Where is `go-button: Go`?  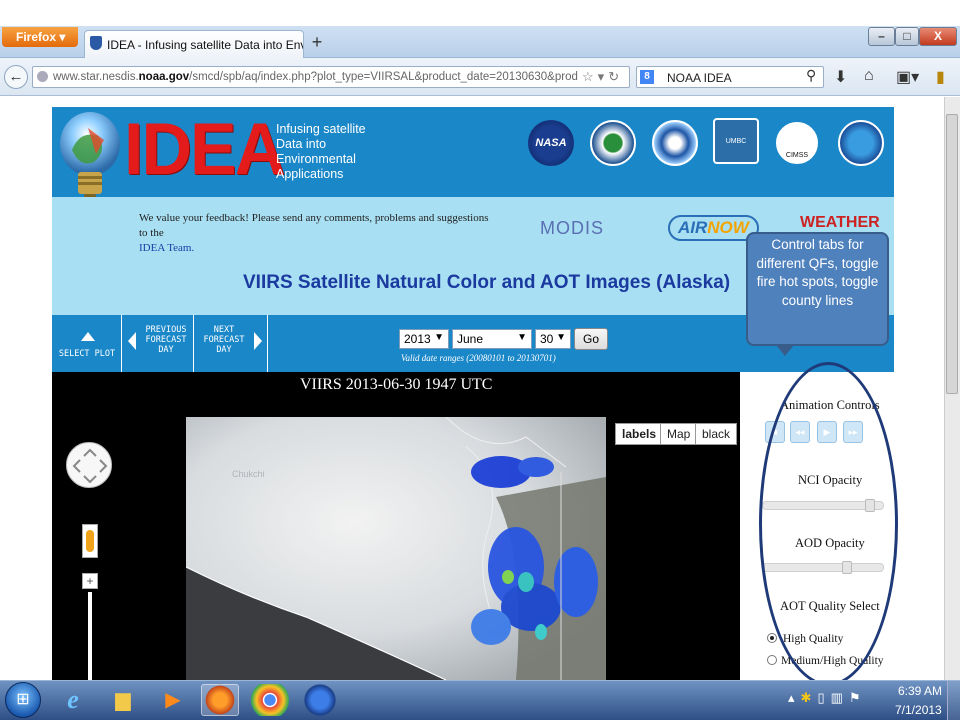 go-button: Go is located at coordinates (591, 339).